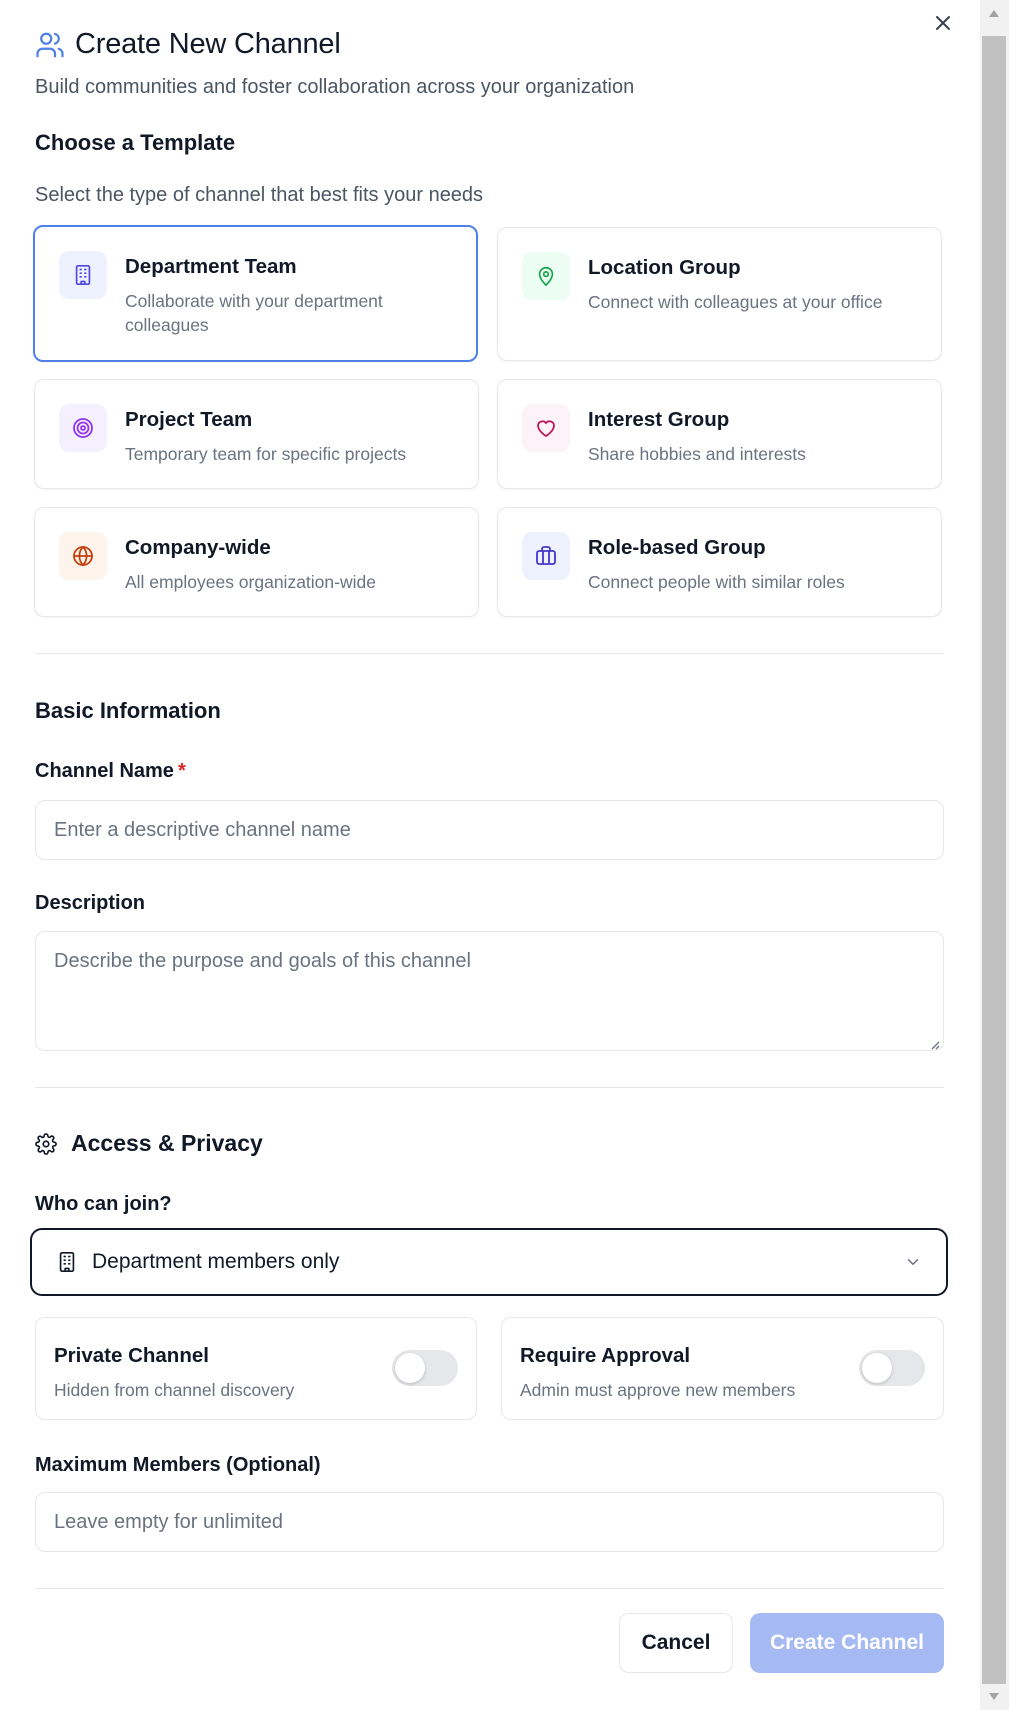 This screenshot has height=1710, width=1009. Describe the element at coordinates (83, 556) in the screenshot. I see `globe-icon` at that location.